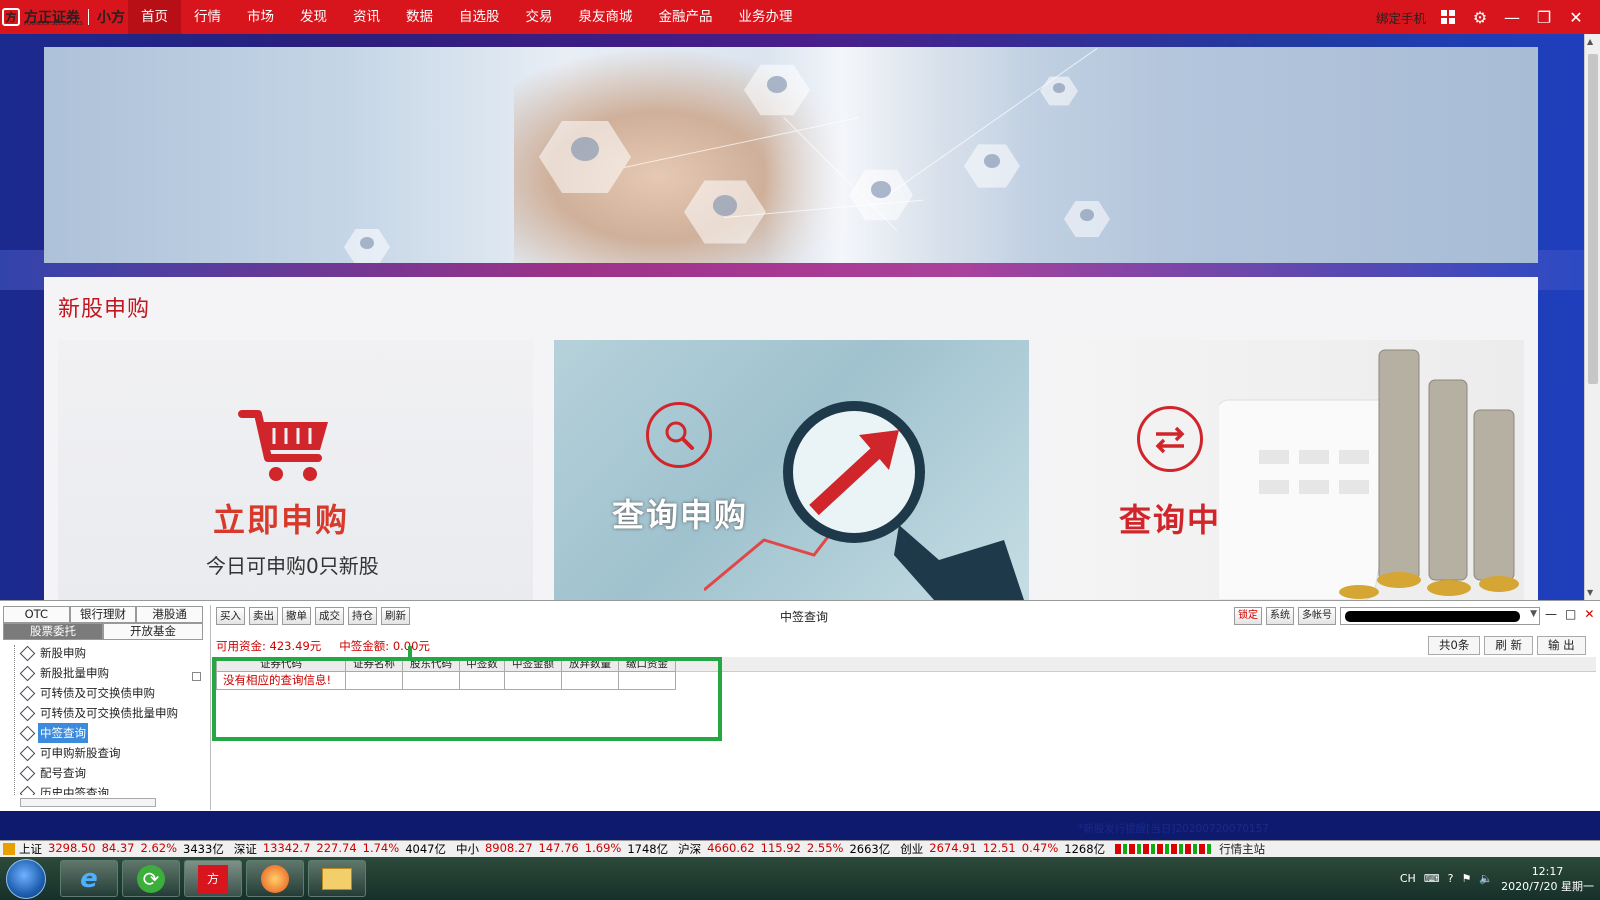  What do you see at coordinates (1369, 474) in the screenshot?
I see `coins-calculator-image` at bounding box center [1369, 474].